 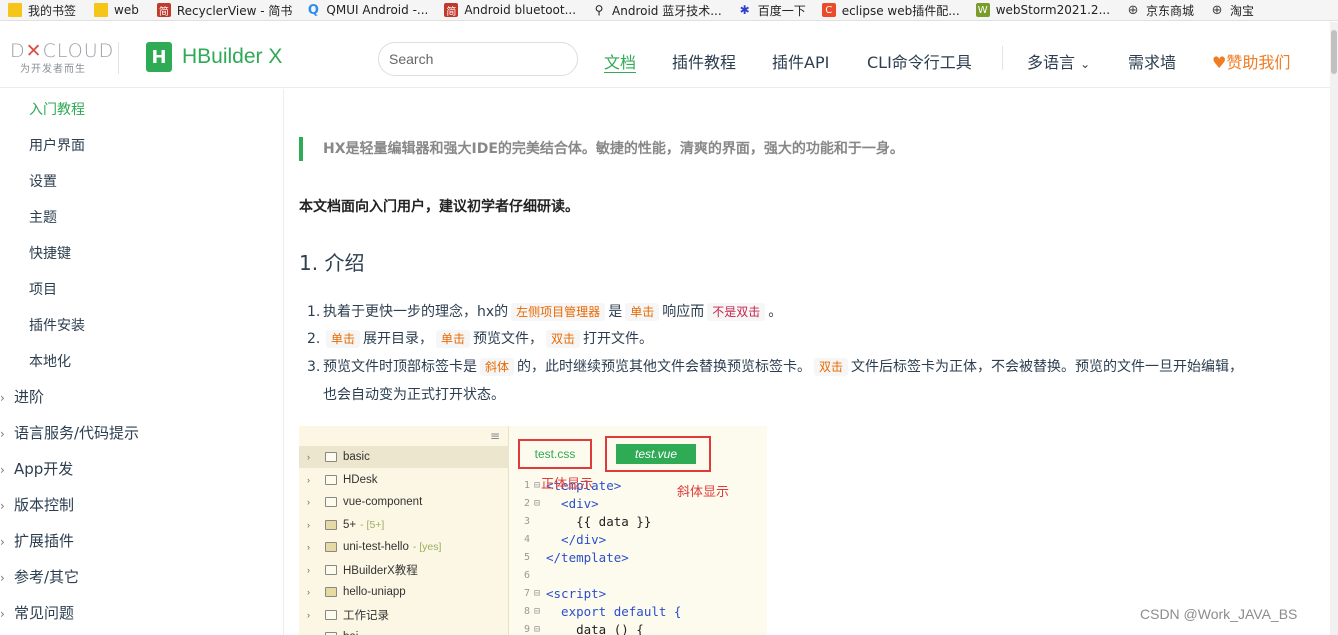 I want to click on code-line: 7 ⊟ <script>, so click(x=559, y=593).